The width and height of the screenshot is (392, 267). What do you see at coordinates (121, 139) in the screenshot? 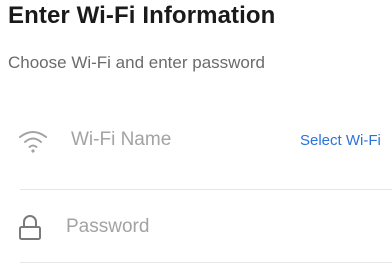
I see `wifi-name-placeholder: Wi-Fi Name` at bounding box center [121, 139].